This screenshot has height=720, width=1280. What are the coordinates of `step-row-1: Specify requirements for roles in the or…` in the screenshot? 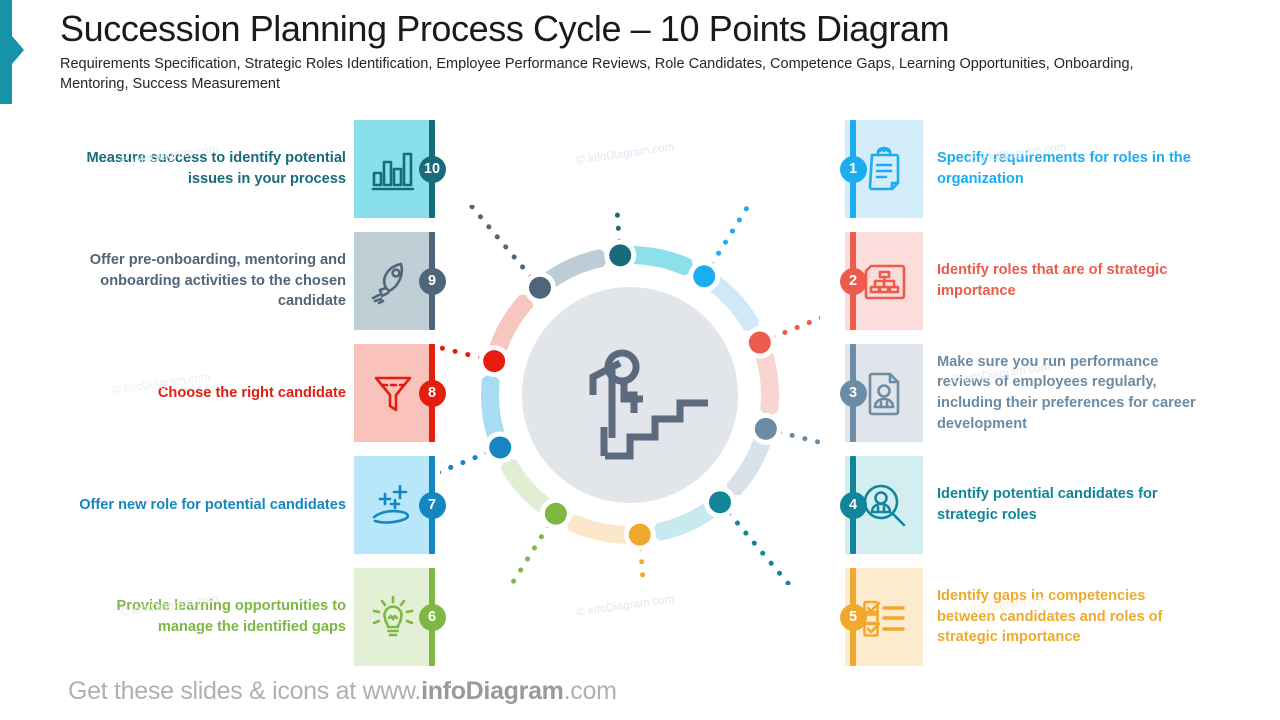 It's located at (1032, 169).